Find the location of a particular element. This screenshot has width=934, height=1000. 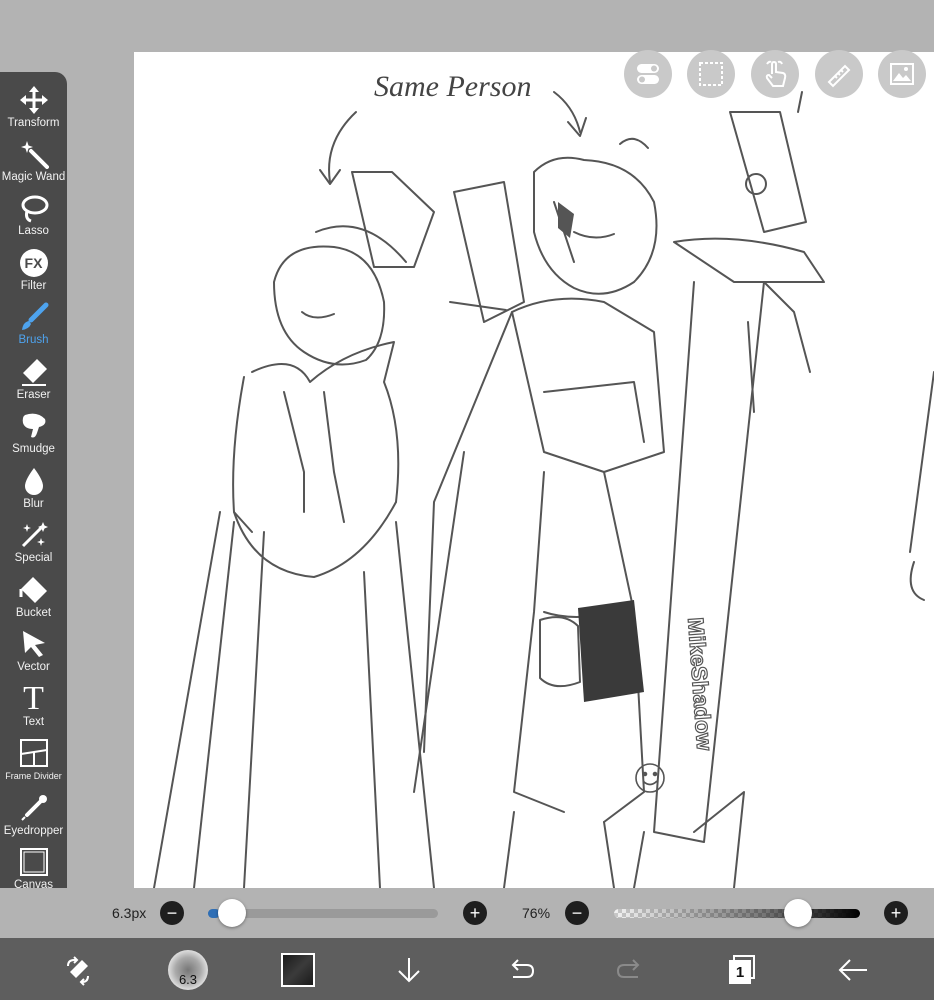

download-arrow-icon is located at coordinates (409, 970).